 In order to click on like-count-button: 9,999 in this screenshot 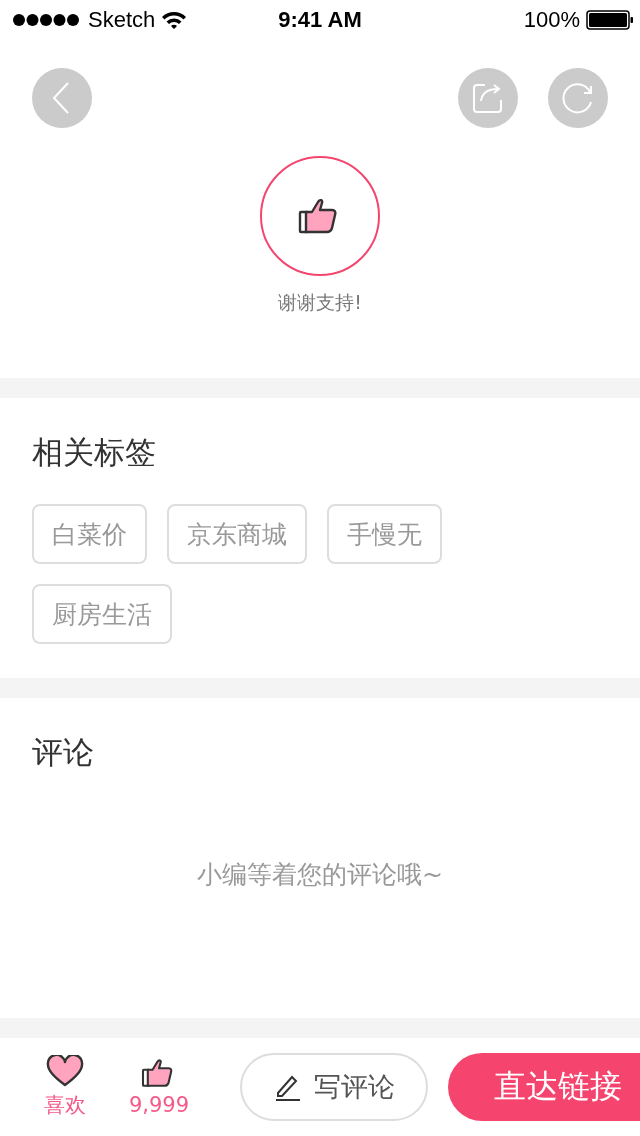, I will do `click(159, 1087)`.